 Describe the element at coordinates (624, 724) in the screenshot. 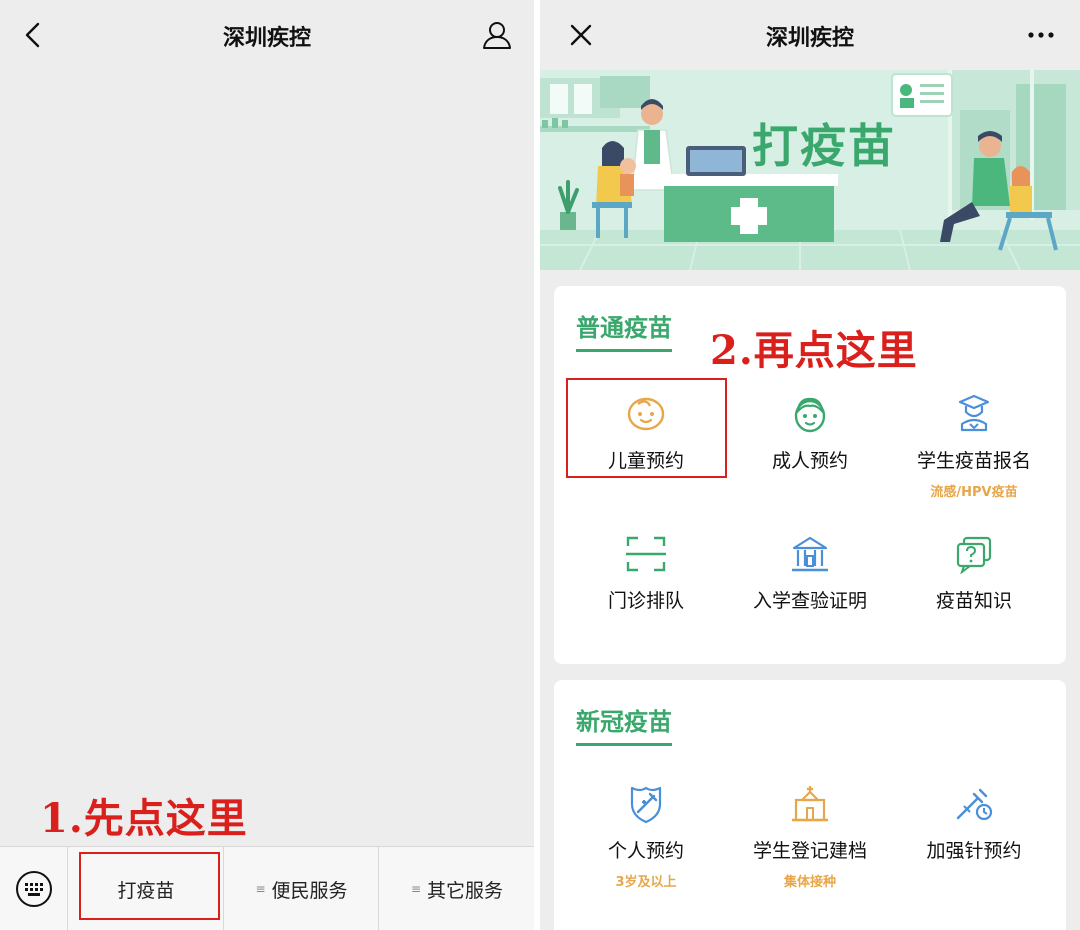

I see `section-title: 新冠疫苗` at that location.